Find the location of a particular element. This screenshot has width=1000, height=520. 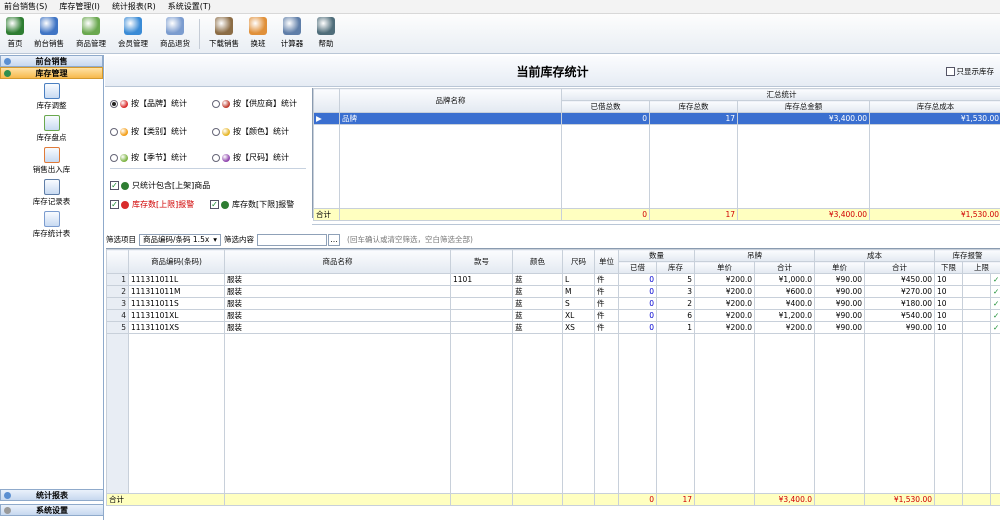

toolbar: 首页 前台销售 商品管理 会员管理 商品退货 下载销售 换班 计算器 帮助 is located at coordinates (500, 34).